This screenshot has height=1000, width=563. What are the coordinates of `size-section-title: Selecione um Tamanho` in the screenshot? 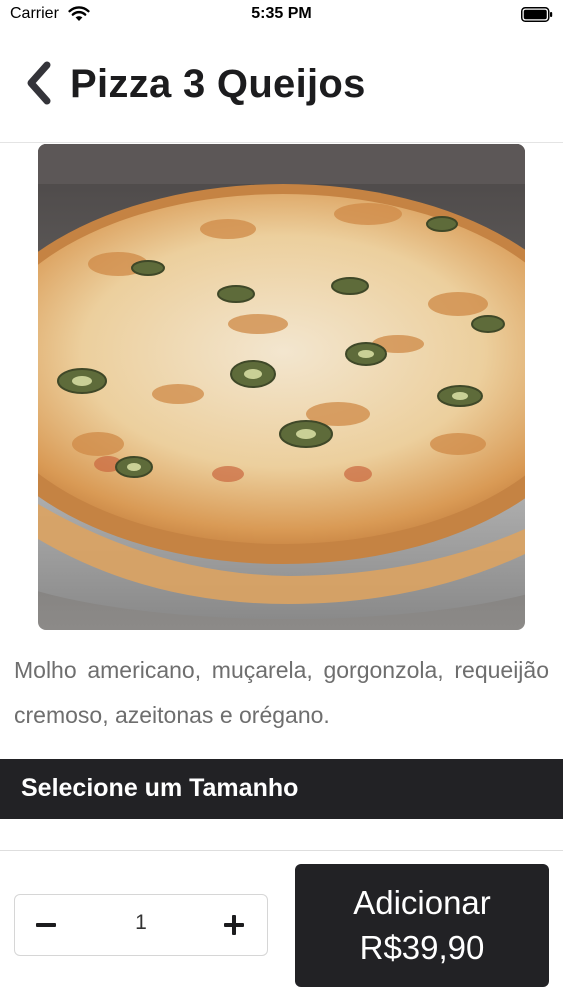 It's located at (160, 788).